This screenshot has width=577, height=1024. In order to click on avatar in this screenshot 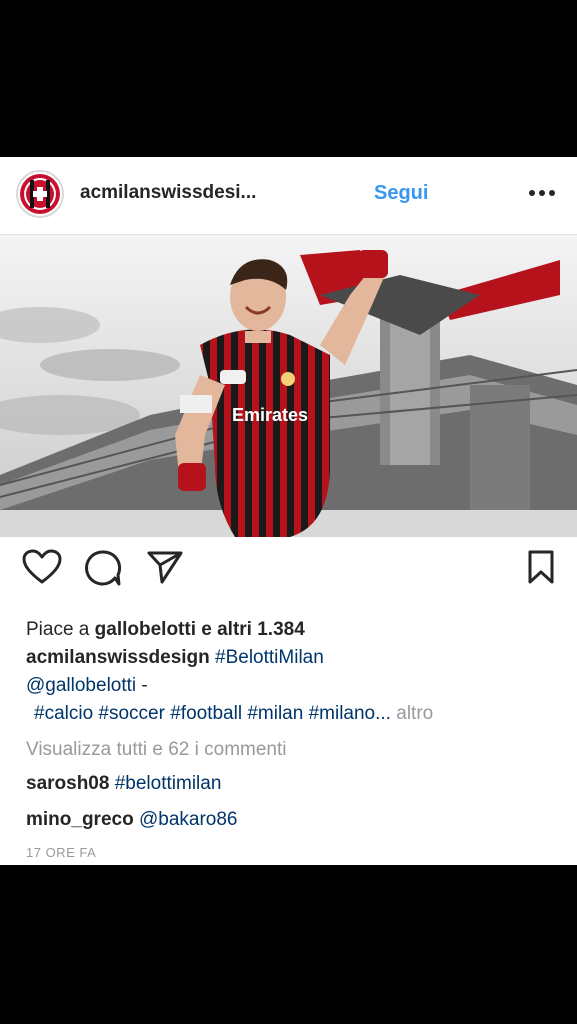, I will do `click(40, 194)`.